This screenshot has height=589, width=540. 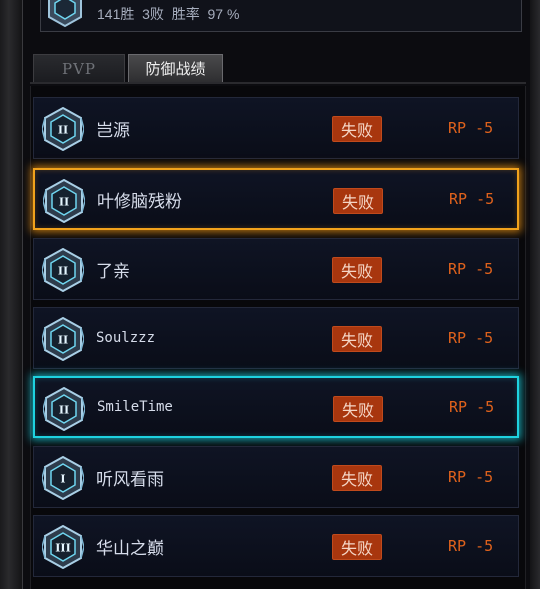 What do you see at coordinates (278, 83) in the screenshot?
I see `tab-divider` at bounding box center [278, 83].